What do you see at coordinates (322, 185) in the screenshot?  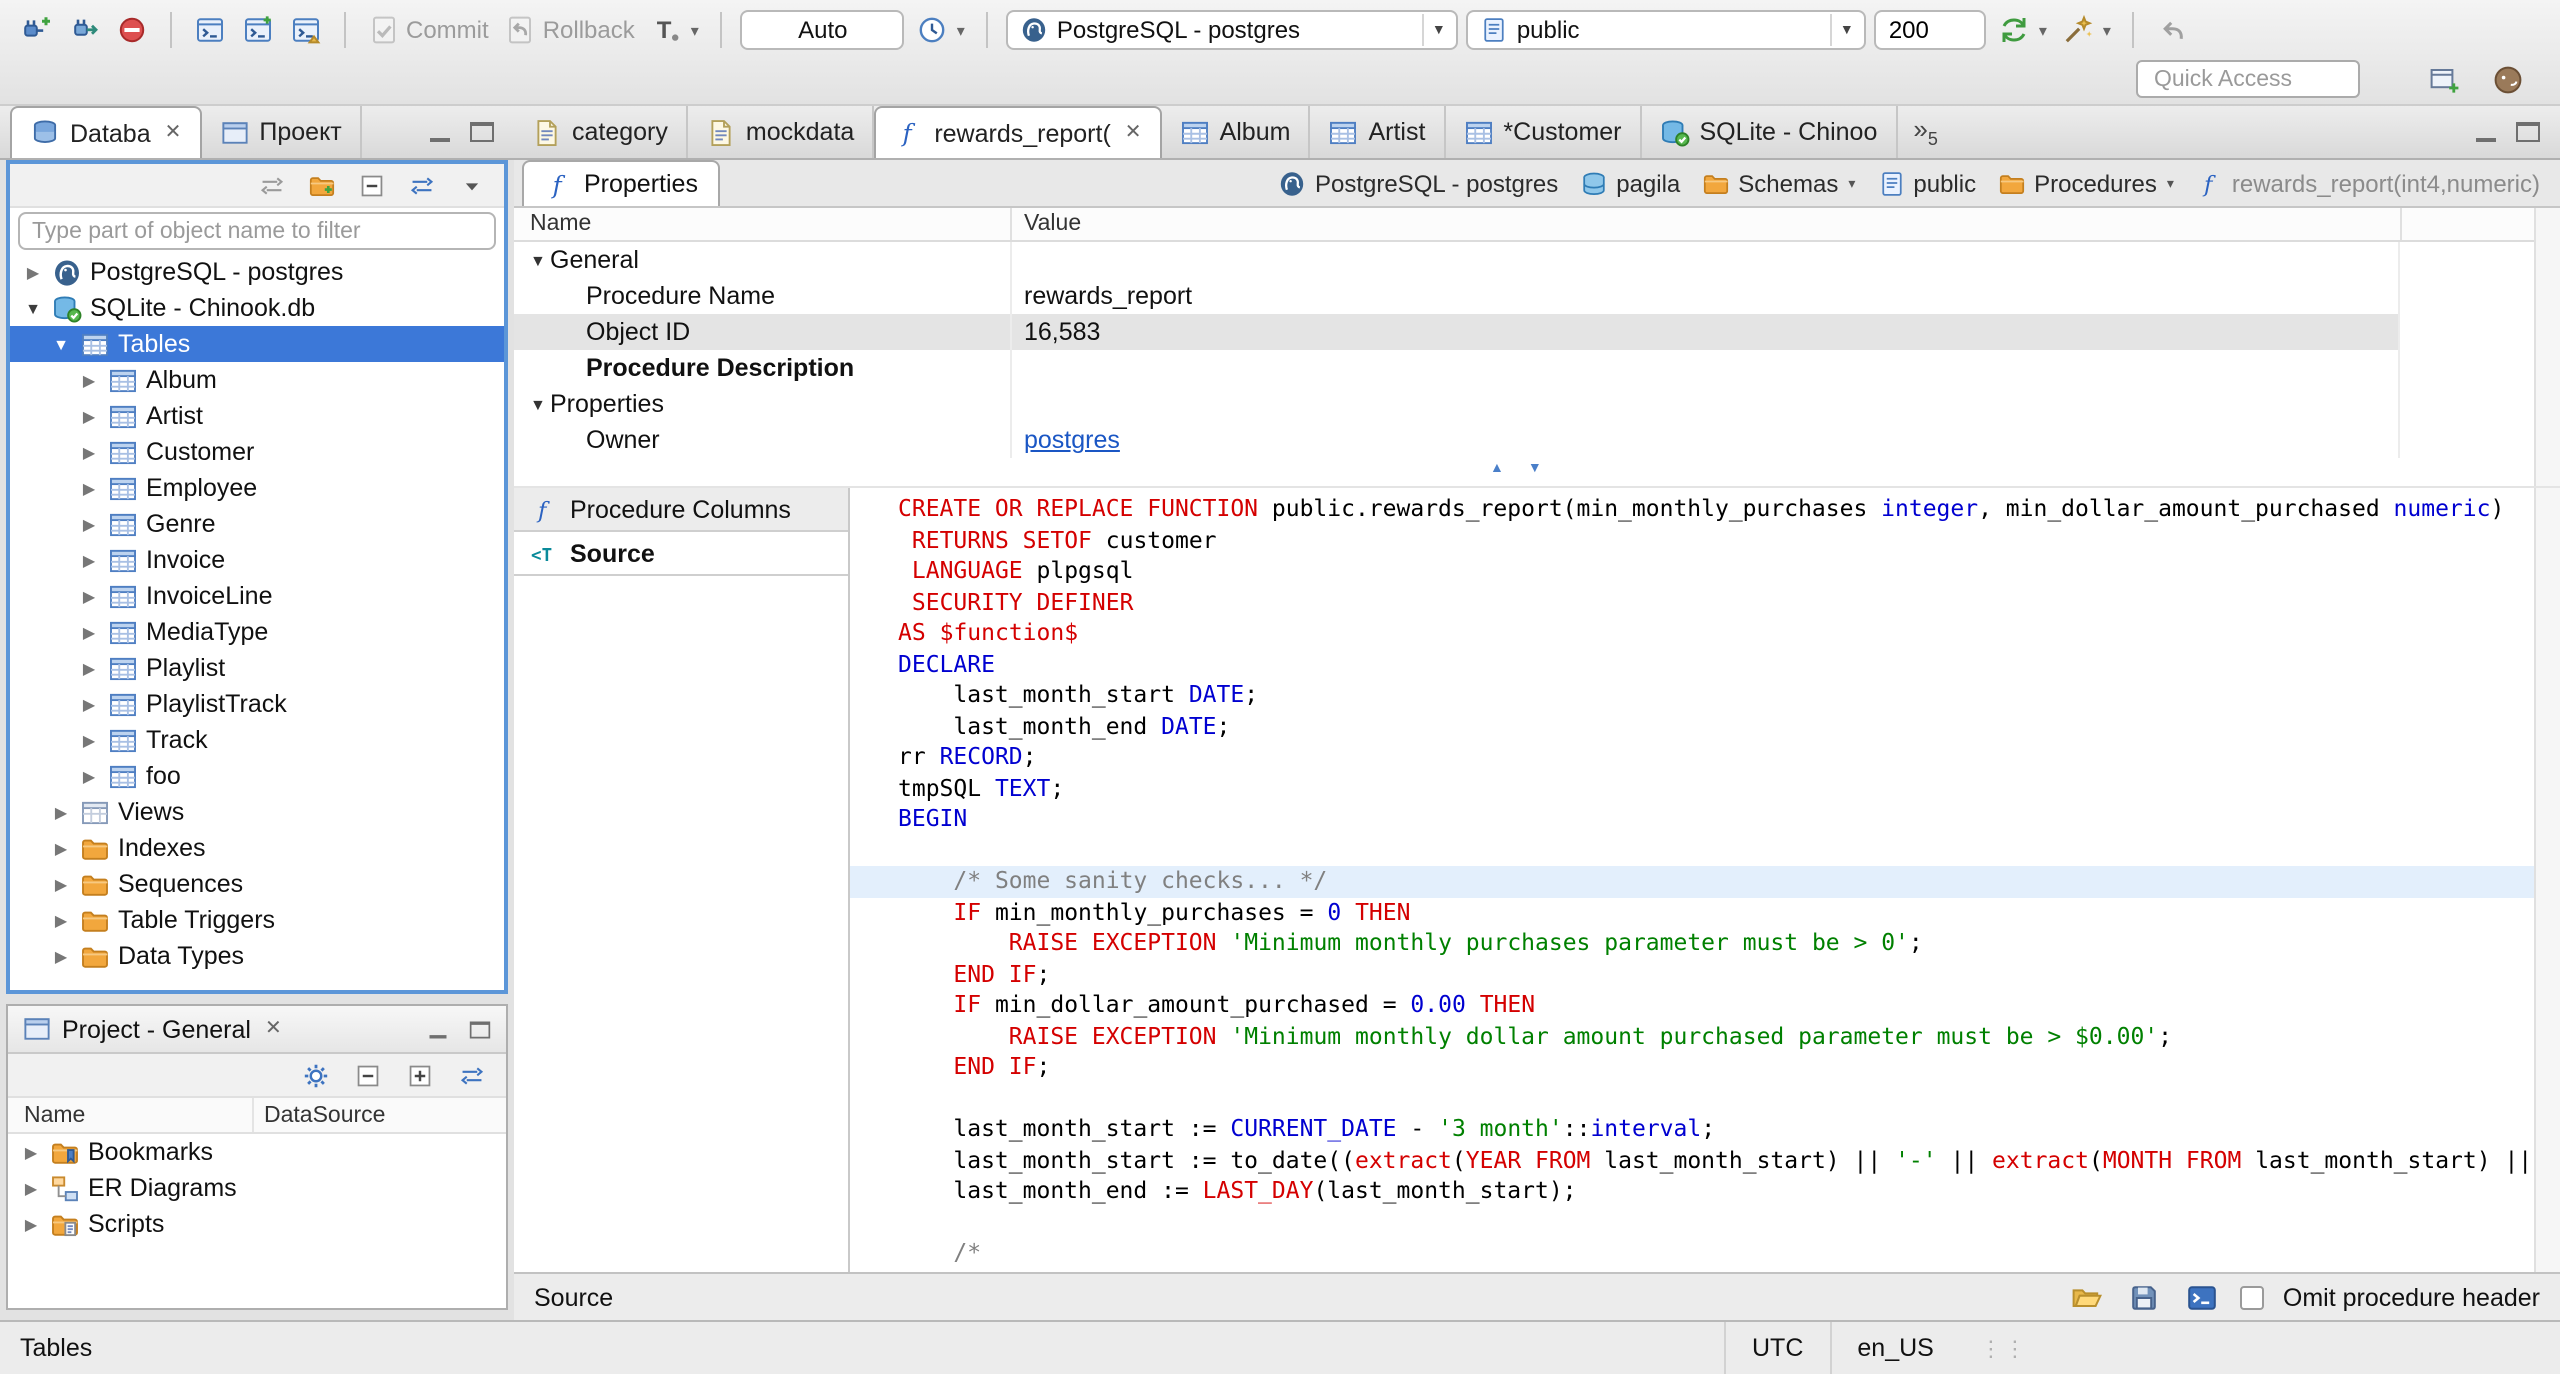 I see `new-folder-button` at bounding box center [322, 185].